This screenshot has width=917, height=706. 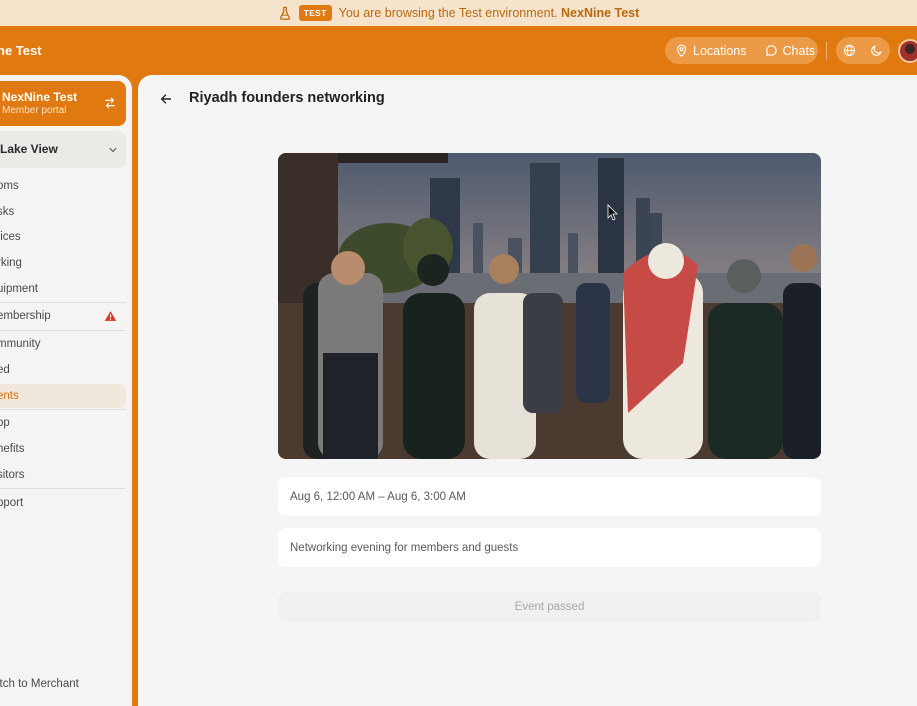 What do you see at coordinates (549, 496) in the screenshot?
I see `event-datetime: Aug 6, 12:00 AM – Aug 6, 3:00 AM` at bounding box center [549, 496].